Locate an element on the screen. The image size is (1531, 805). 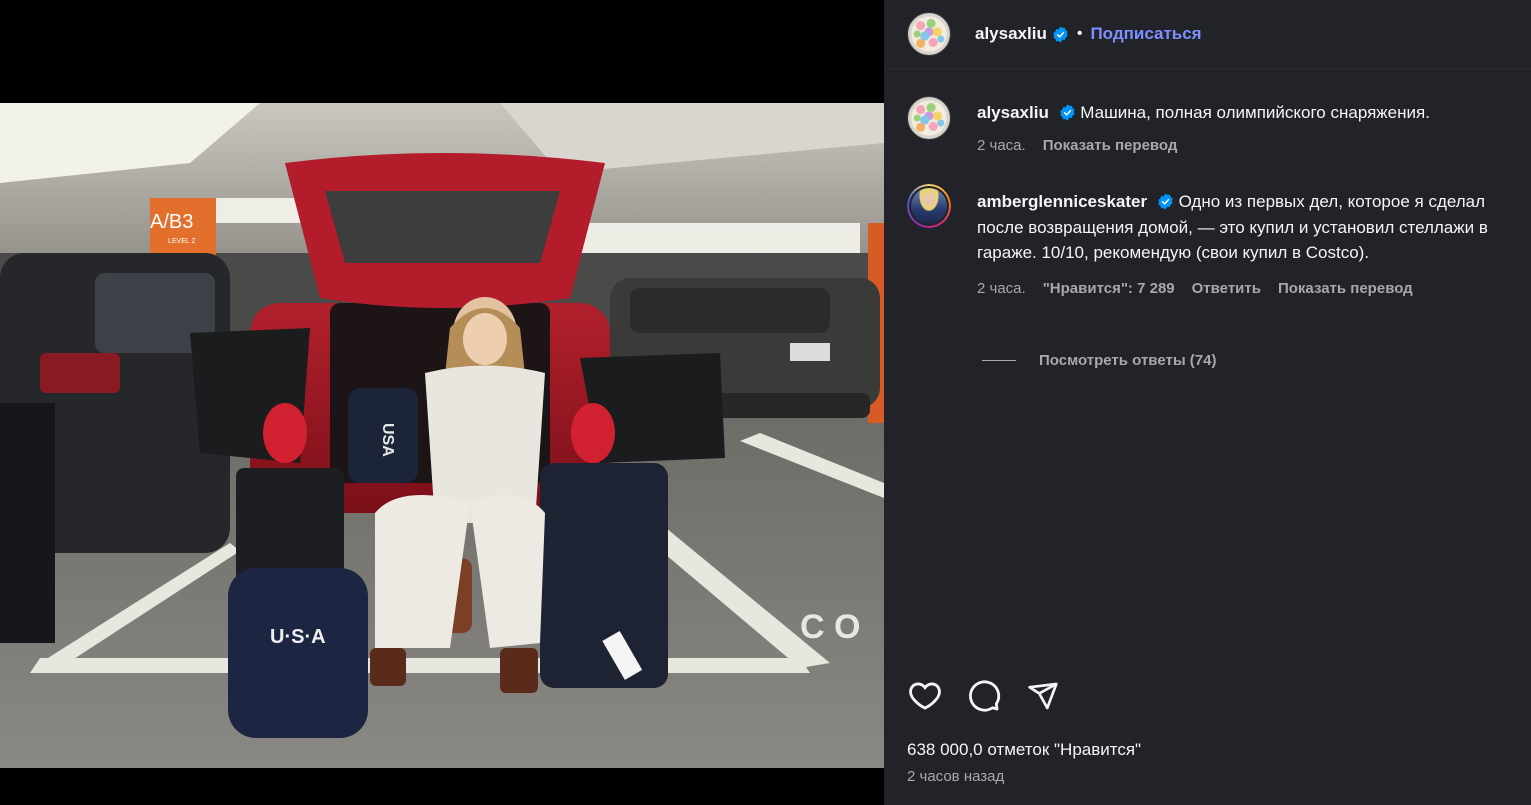
heart-icon is located at coordinates (925, 696).